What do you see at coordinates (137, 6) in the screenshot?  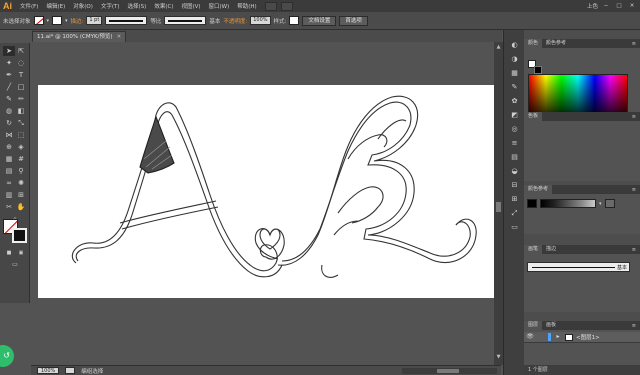 I see `menu-select: 选择(S)` at bounding box center [137, 6].